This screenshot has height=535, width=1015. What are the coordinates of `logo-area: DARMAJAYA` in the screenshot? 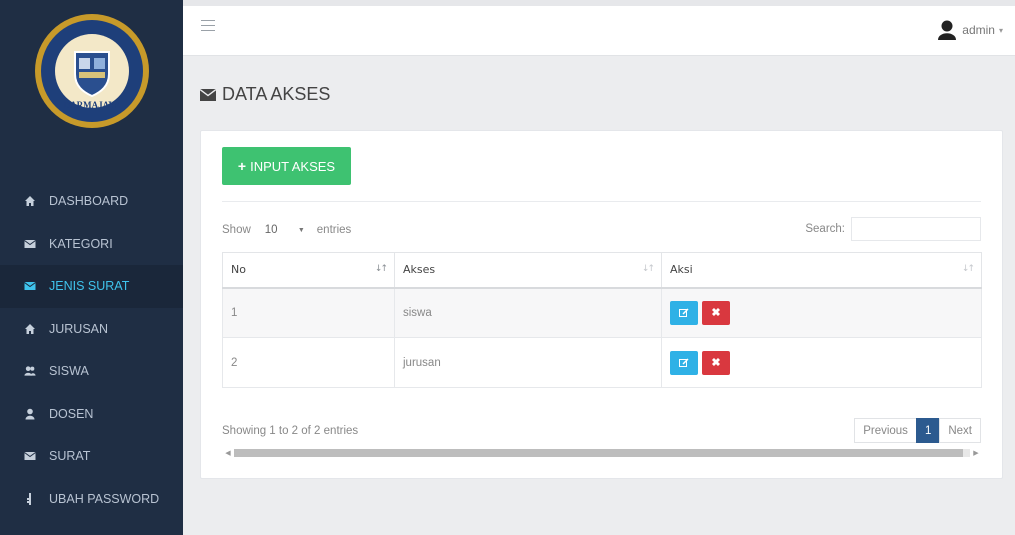 It's located at (91, 90).